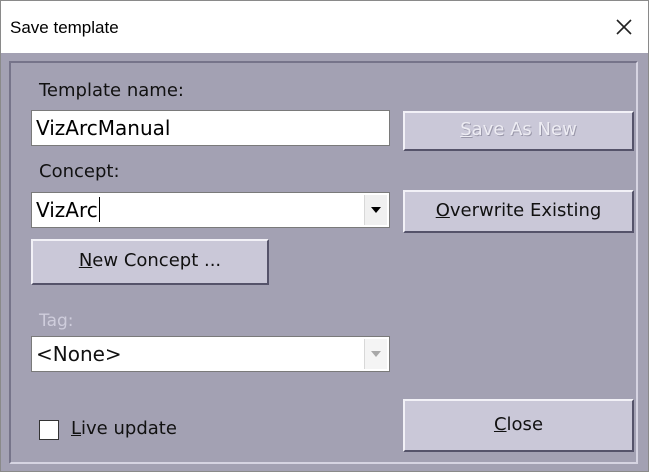 This screenshot has width=649, height=472. I want to click on concept-label: Concept:, so click(79, 171).